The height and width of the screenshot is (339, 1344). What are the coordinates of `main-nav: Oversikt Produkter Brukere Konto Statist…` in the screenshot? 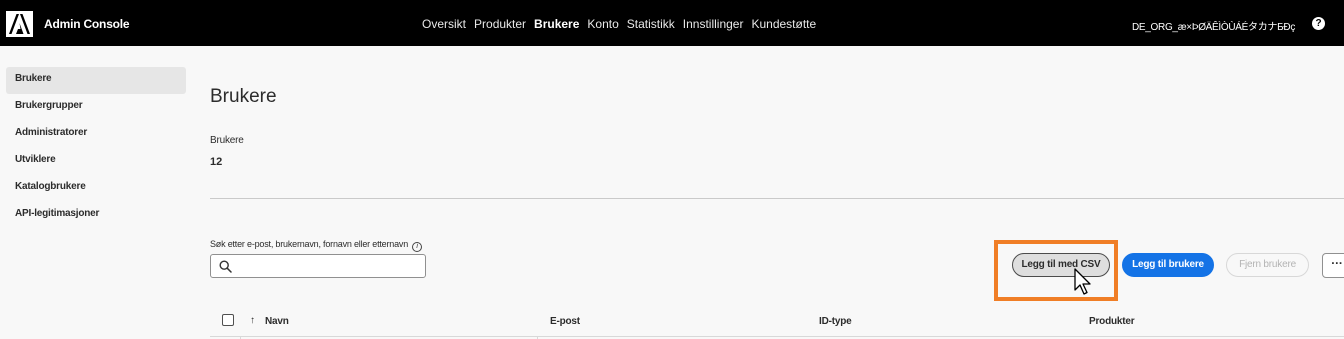 It's located at (623, 24).